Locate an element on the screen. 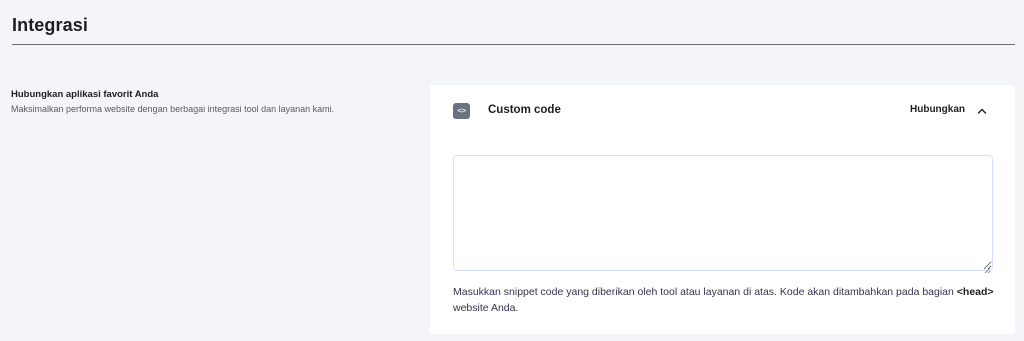 The image size is (1024, 341). page-header: Integrasi is located at coordinates (513, 22).